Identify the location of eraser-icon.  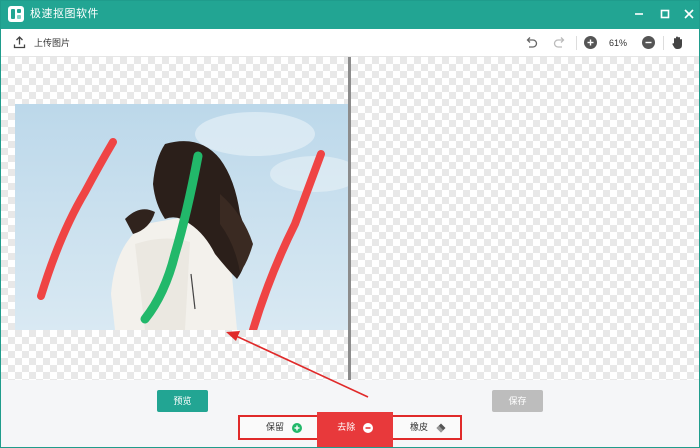
(441, 428).